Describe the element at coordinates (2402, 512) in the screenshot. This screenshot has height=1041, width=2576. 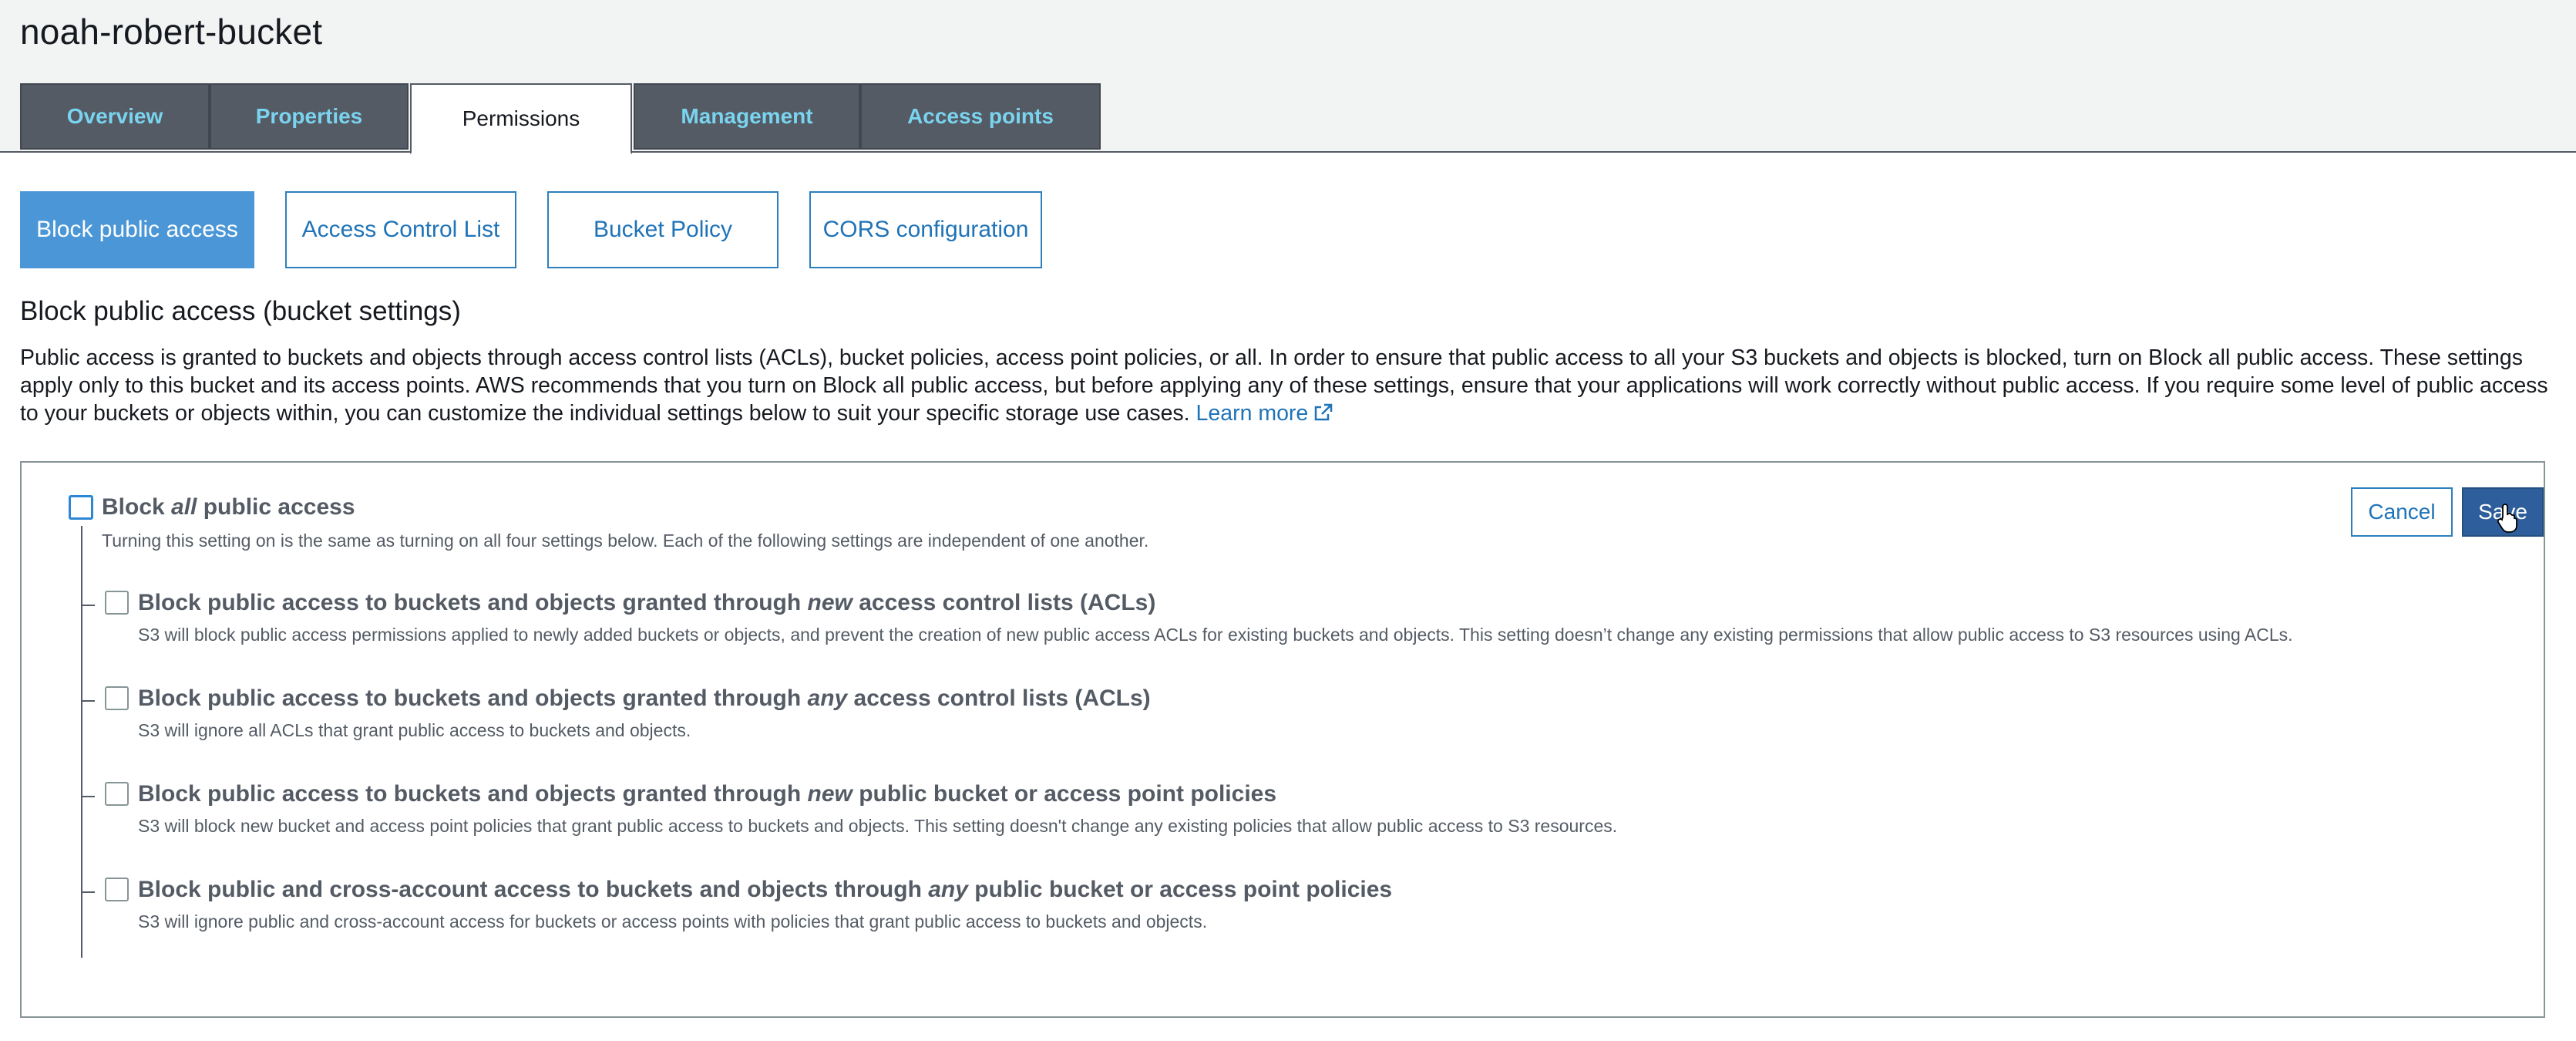
I see `cancel-button: Cancel` at that location.